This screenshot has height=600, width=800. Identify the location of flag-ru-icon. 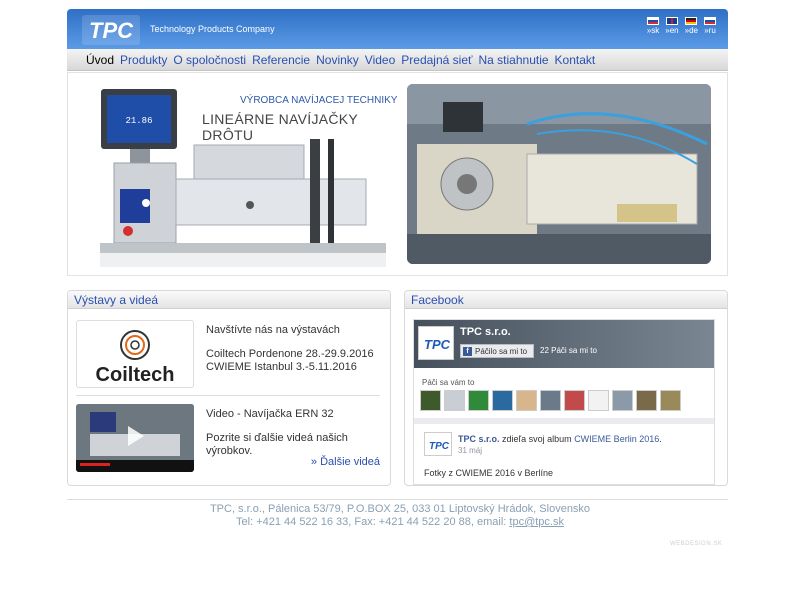
(710, 21).